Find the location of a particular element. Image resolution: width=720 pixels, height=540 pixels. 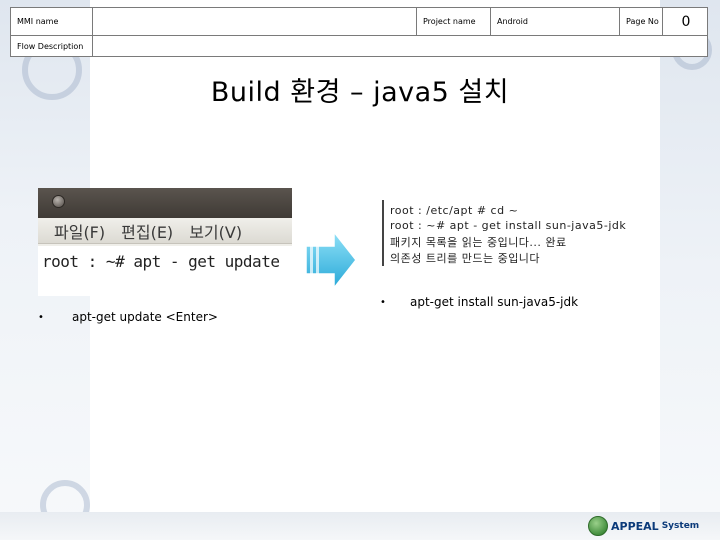

logo-subtext: System is located at coordinates (680, 526).